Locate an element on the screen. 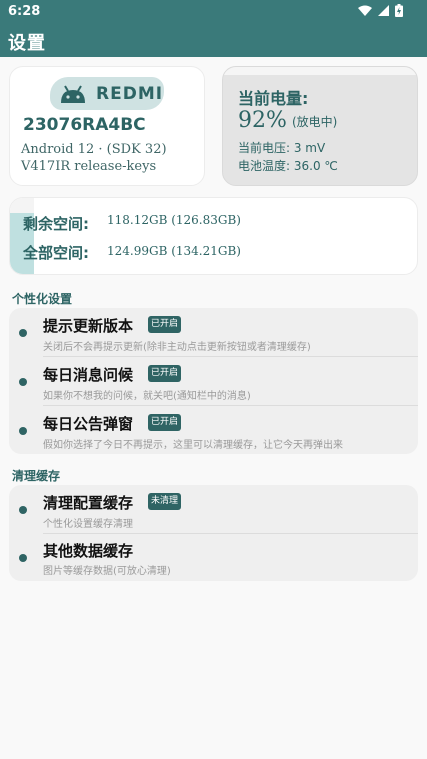 The image size is (427, 759). status-badge: 未清理 is located at coordinates (165, 501).